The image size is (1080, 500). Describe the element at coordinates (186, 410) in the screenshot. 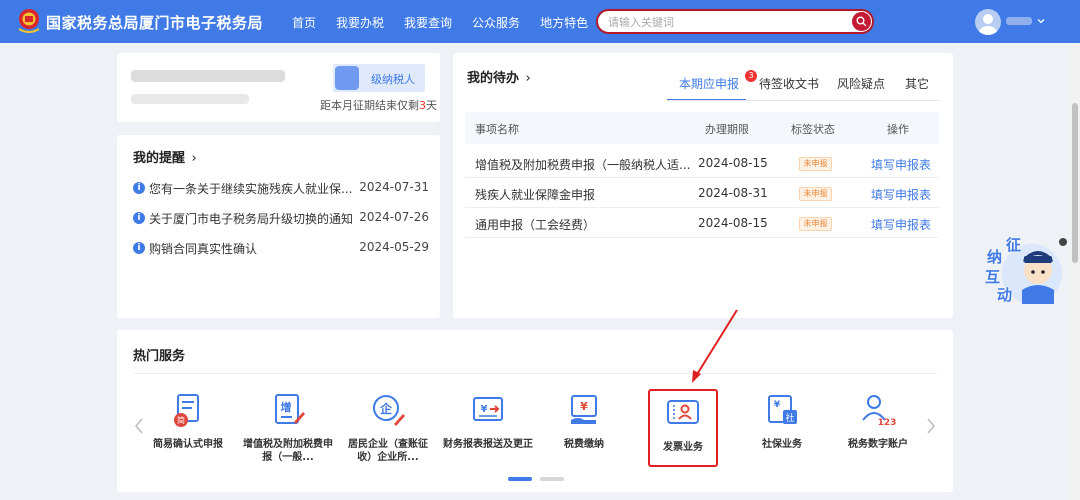

I see `document-seal-icon: 简` at that location.